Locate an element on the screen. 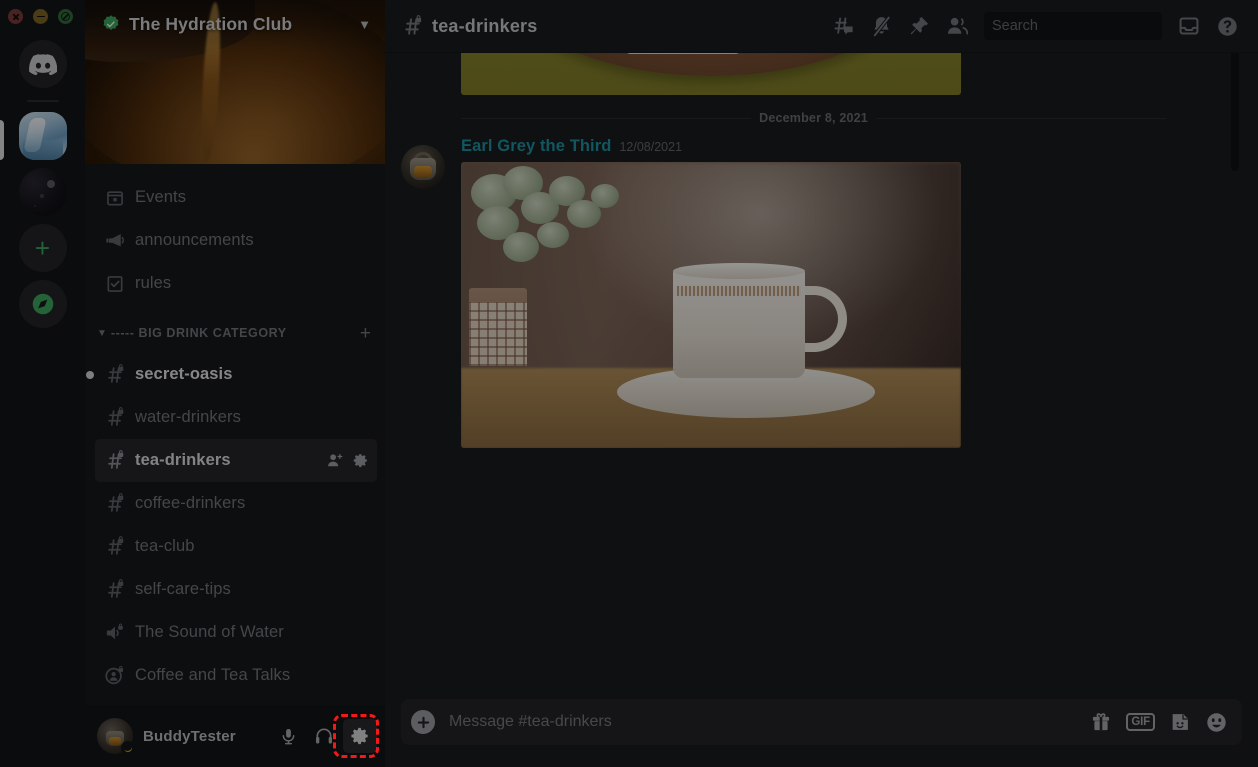 The height and width of the screenshot is (767, 1258). tea-set-tray-illustration is located at coordinates (711, 74).